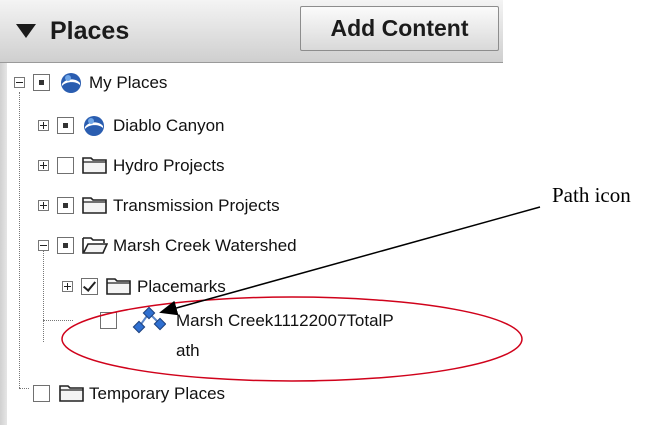 The width and height of the screenshot is (663, 425). What do you see at coordinates (292, 339) in the screenshot?
I see `highlight-ellipse` at bounding box center [292, 339].